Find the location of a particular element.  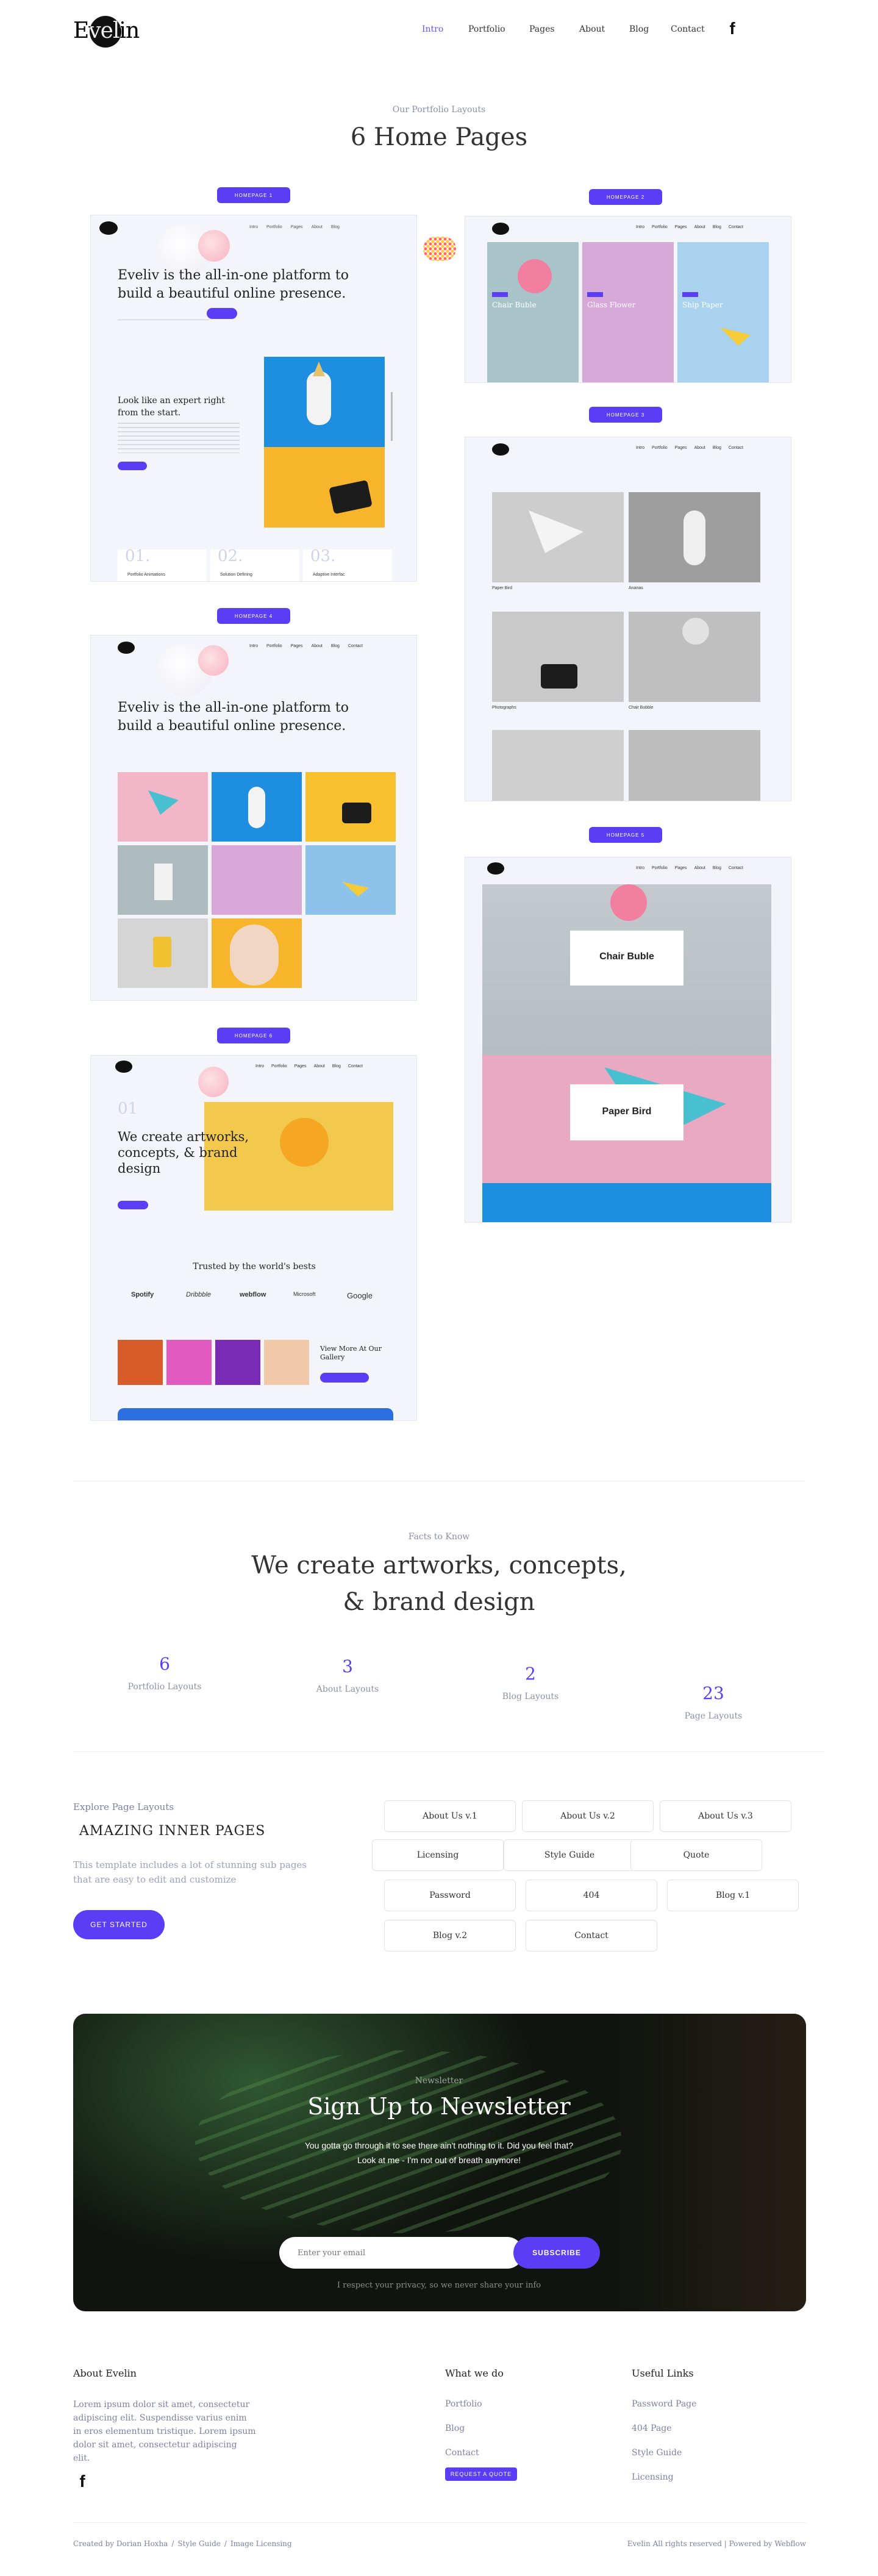

homepage-4-button: HOMEPAGE 4 is located at coordinates (253, 616).